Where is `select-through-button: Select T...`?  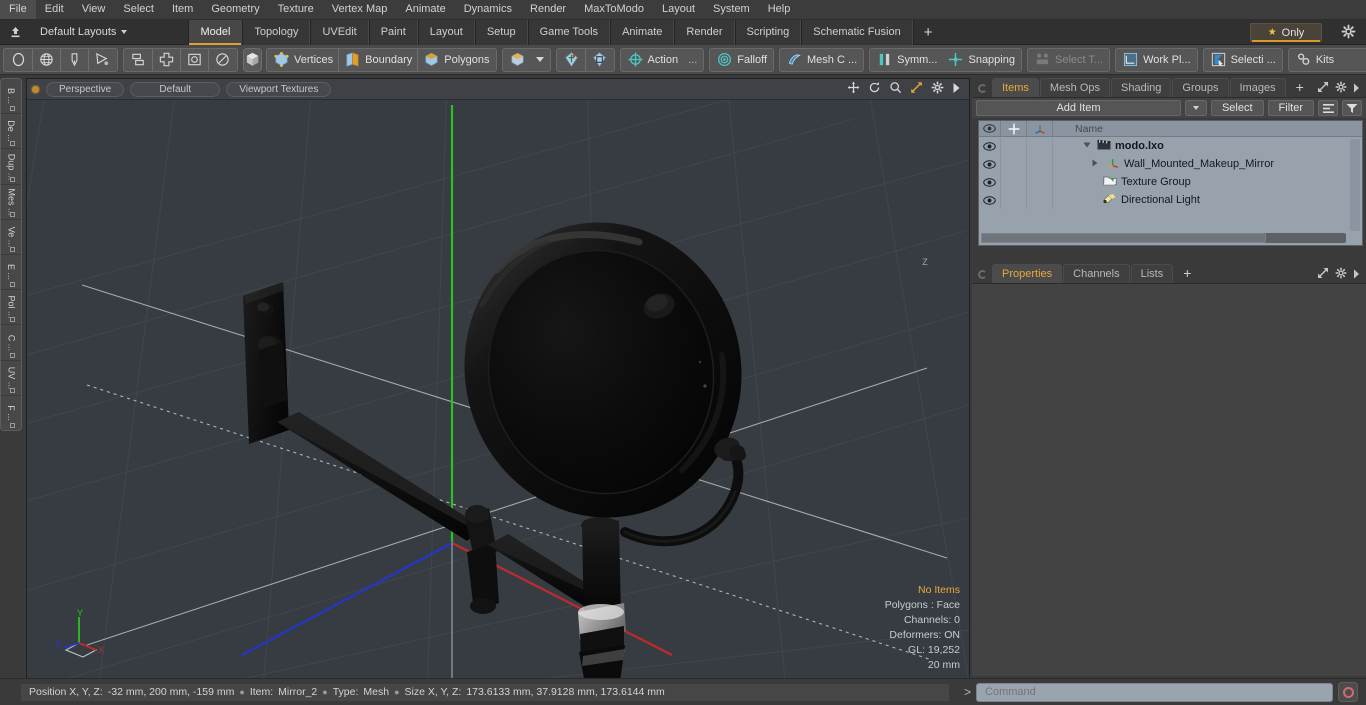
select-through-button: Select T... is located at coordinates (1068, 60).